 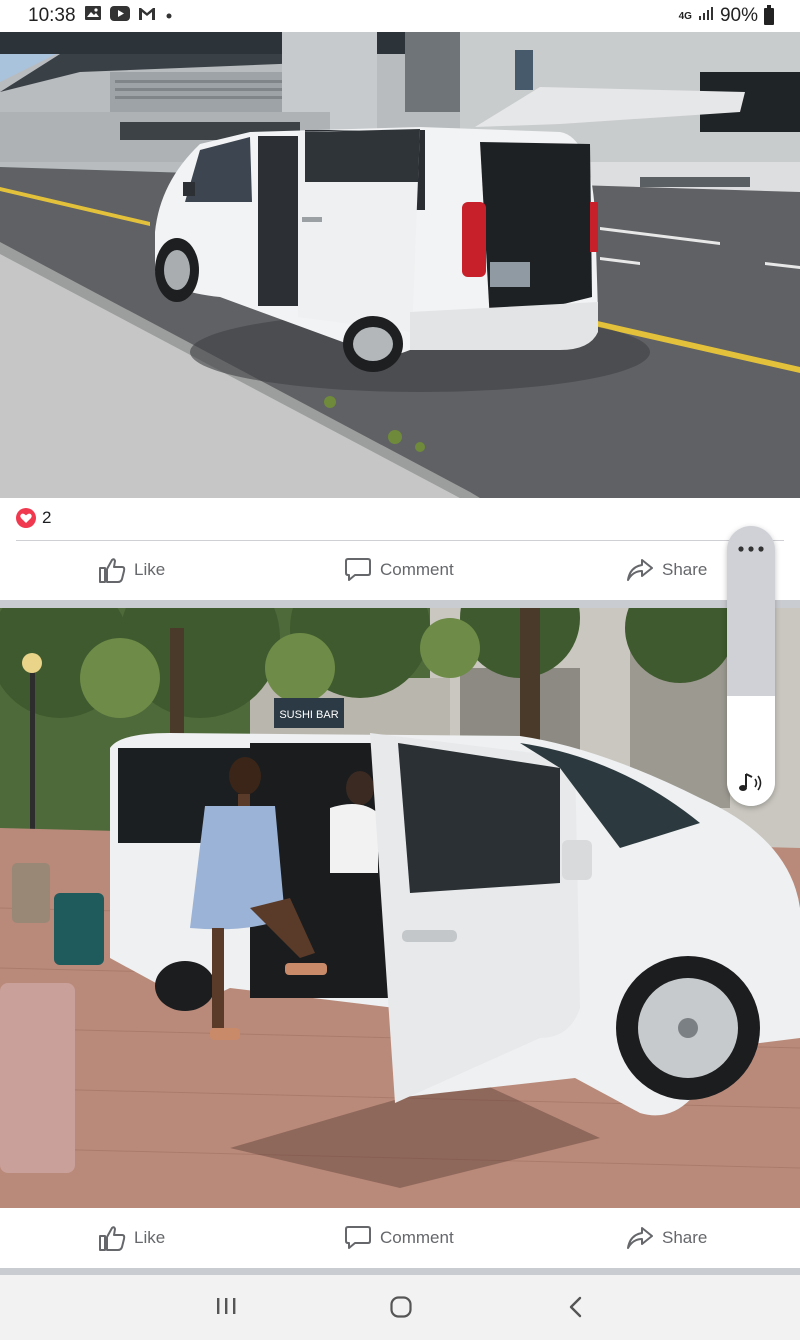 What do you see at coordinates (147, 16) in the screenshot?
I see `gmail-icon` at bounding box center [147, 16].